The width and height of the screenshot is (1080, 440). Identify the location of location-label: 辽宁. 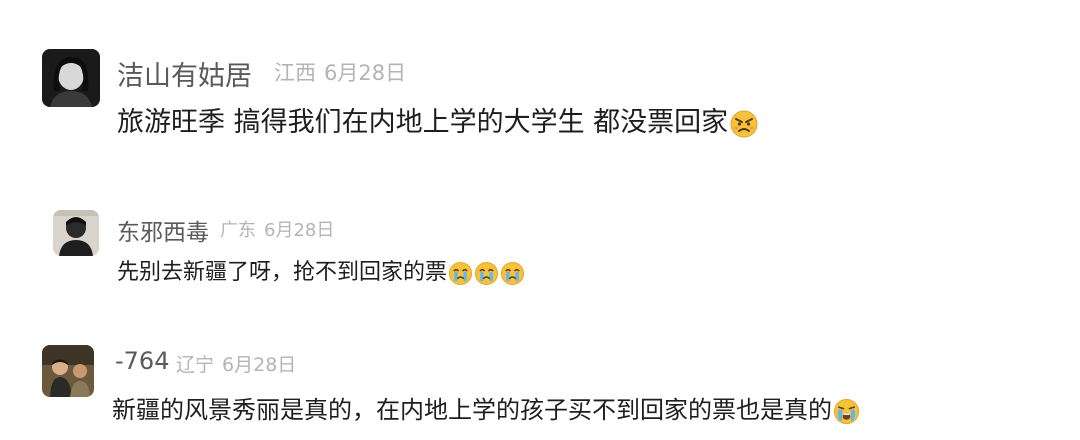
(195, 365).